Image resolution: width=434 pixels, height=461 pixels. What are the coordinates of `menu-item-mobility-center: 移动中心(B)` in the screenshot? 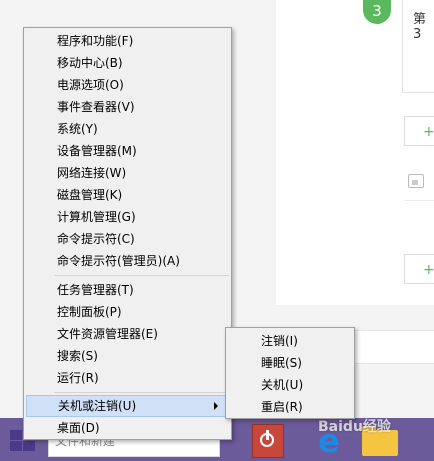 It's located at (127, 63).